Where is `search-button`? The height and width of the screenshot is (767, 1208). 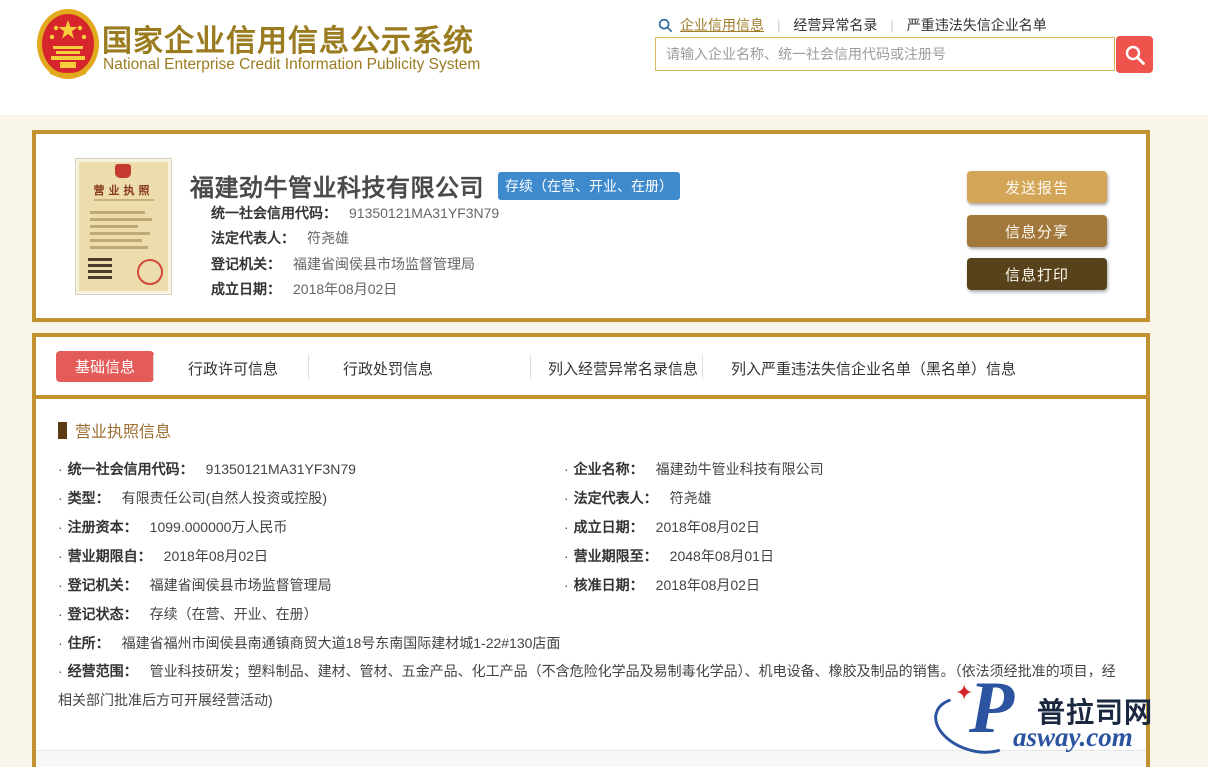 search-button is located at coordinates (1134, 54).